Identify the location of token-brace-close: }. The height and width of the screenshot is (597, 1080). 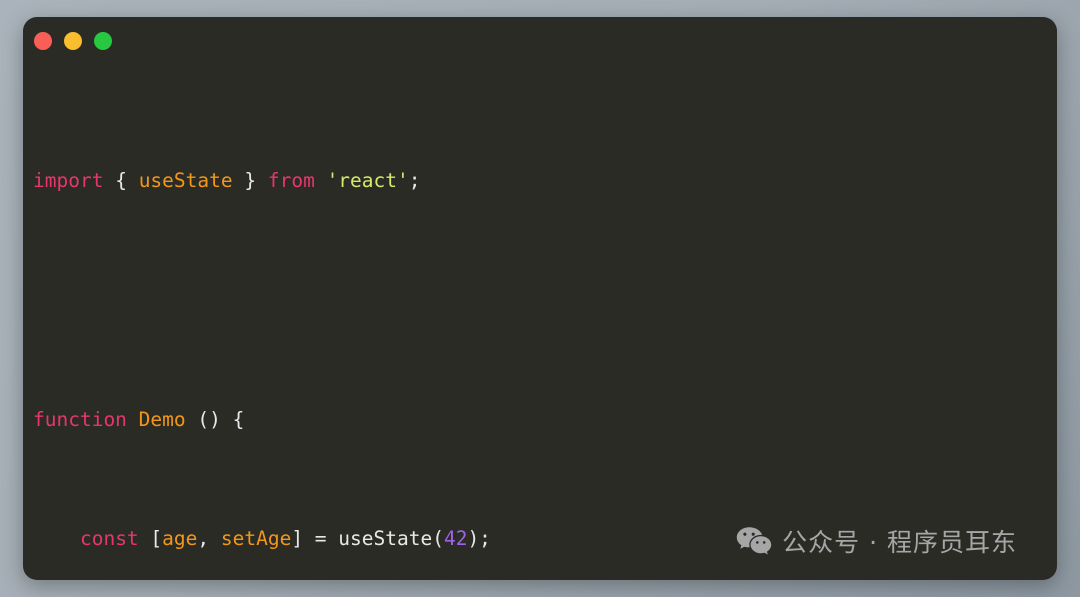
(250, 181).